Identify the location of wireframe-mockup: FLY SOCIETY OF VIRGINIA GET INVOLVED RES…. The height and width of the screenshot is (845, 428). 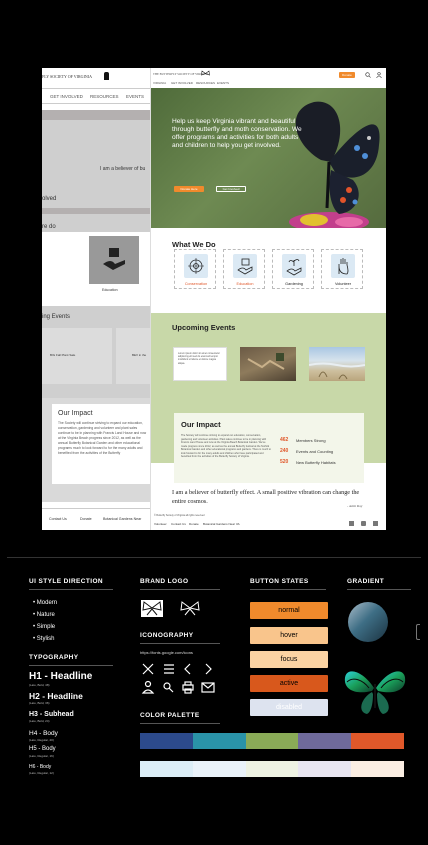
(96, 299).